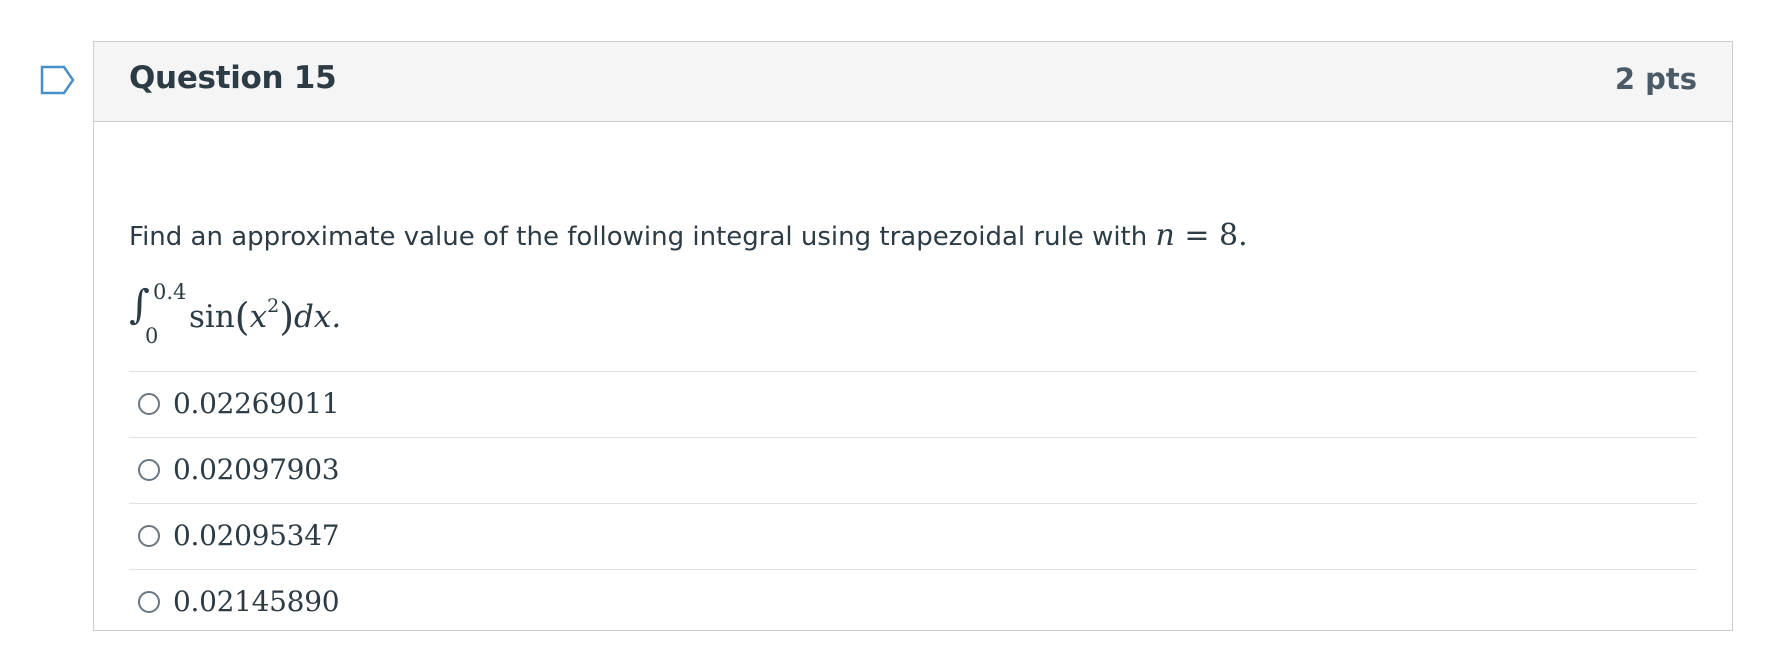 The image size is (1766, 657). Describe the element at coordinates (913, 404) in the screenshot. I see `answer-option: 0.02269011` at that location.